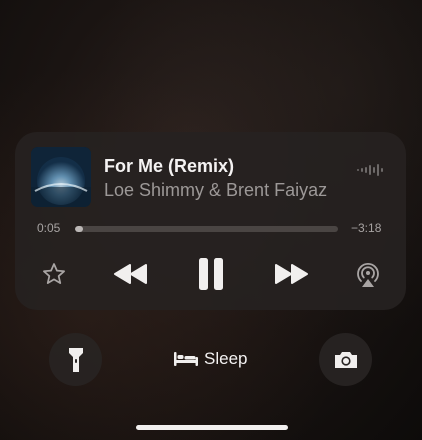 The image size is (422, 440). I want to click on rewind-icon, so click(130, 274).